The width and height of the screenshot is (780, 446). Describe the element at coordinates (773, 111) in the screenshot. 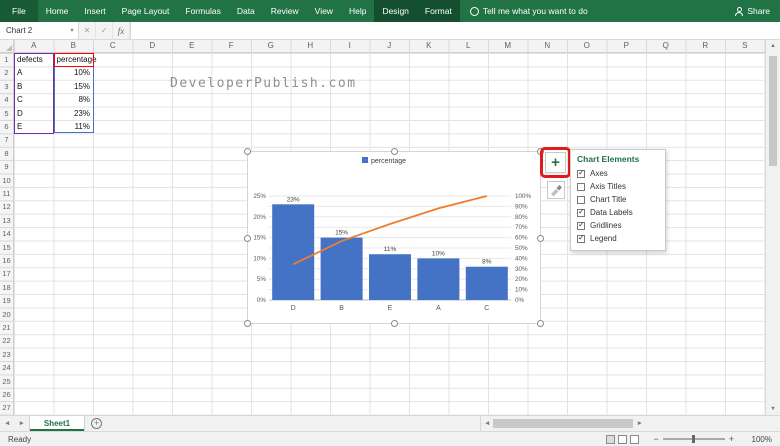

I see `vertical-scroll-thumb` at that location.